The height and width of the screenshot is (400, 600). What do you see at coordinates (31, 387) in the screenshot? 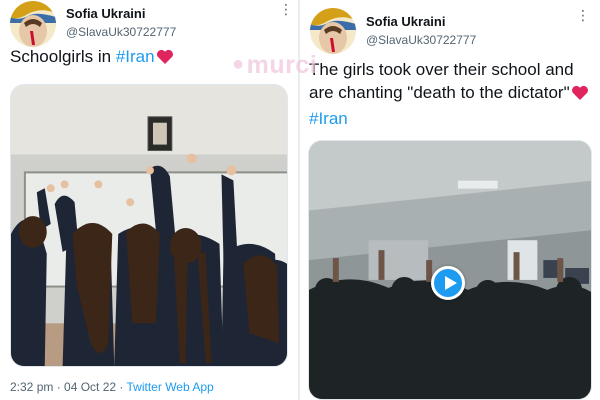
I see `tweet-time: 2:32 pm` at bounding box center [31, 387].